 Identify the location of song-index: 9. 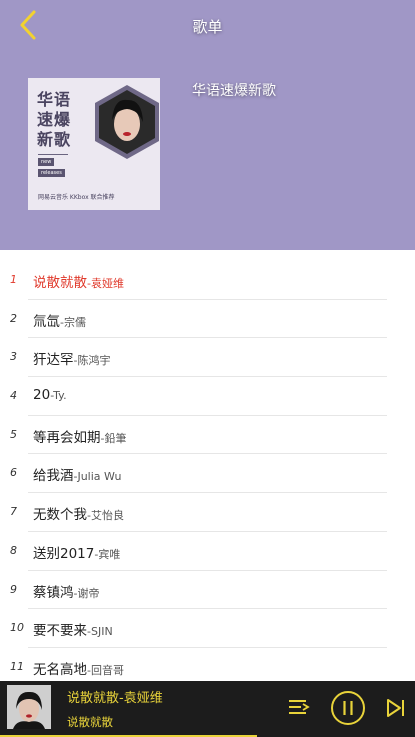
(13, 589).